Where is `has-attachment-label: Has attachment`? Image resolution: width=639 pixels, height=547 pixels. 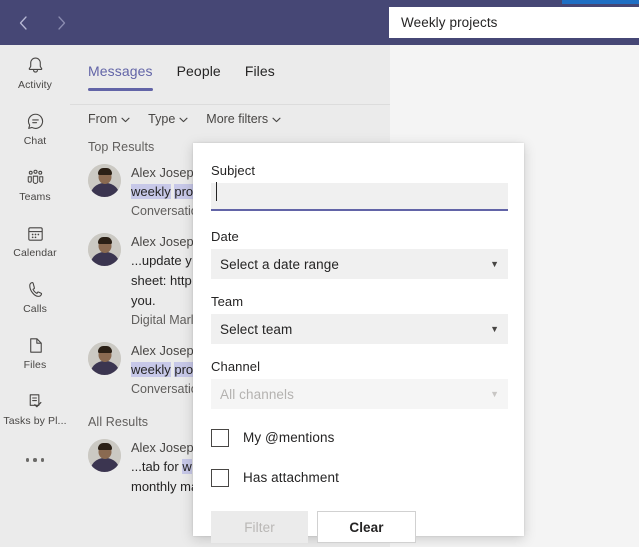 has-attachment-label: Has attachment is located at coordinates (291, 477).